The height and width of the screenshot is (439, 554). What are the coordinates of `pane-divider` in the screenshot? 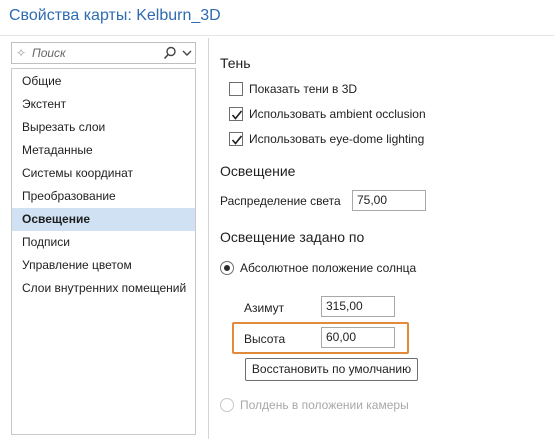 It's located at (208, 238).